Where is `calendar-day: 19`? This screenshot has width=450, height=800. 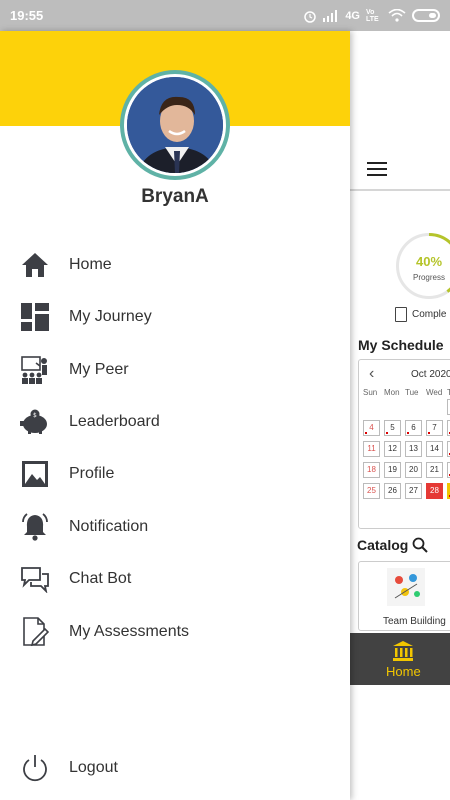
calendar-day: 19 is located at coordinates (392, 470).